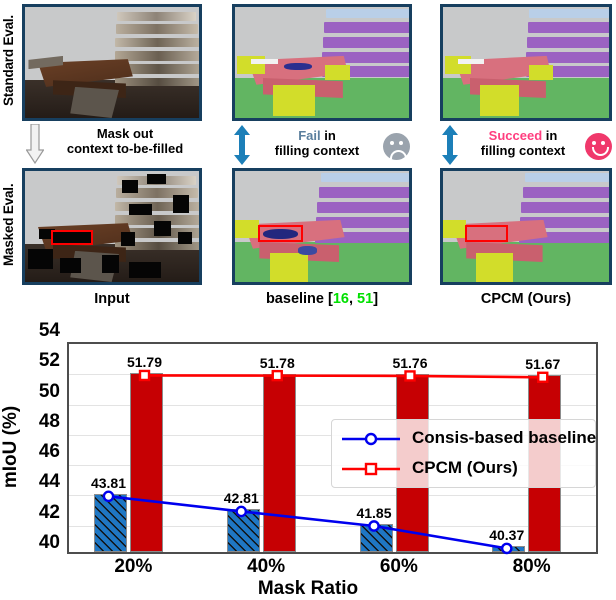 Image resolution: width=616 pixels, height=600 pixels. I want to click on scene-rgb-room, so click(112, 62).